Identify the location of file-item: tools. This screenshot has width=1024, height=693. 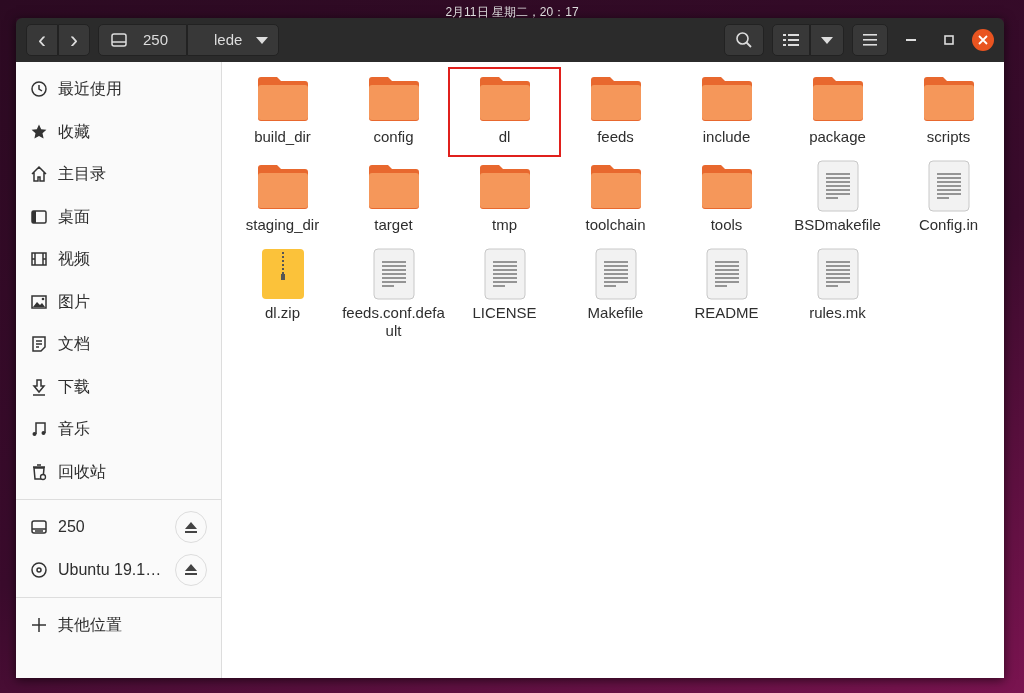
(726, 200).